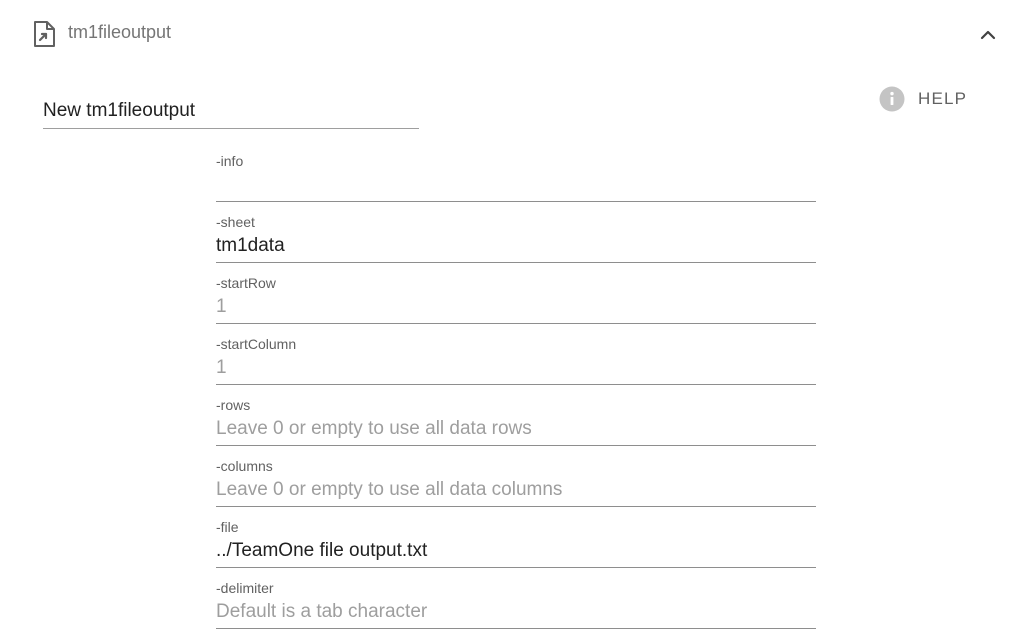  Describe the element at coordinates (44, 34) in the screenshot. I see `file-export-icon` at that location.